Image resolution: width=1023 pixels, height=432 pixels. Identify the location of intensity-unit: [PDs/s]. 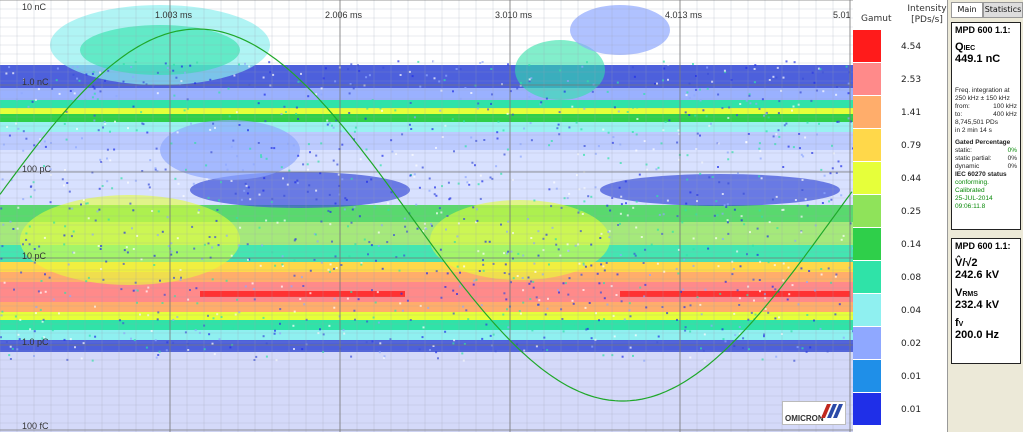
(927, 20).